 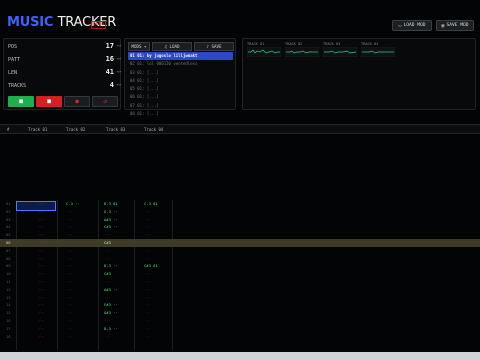 I want to click on pattern-row: 17 ··· ··· D-3 ·· ···, so click(x=240, y=329).